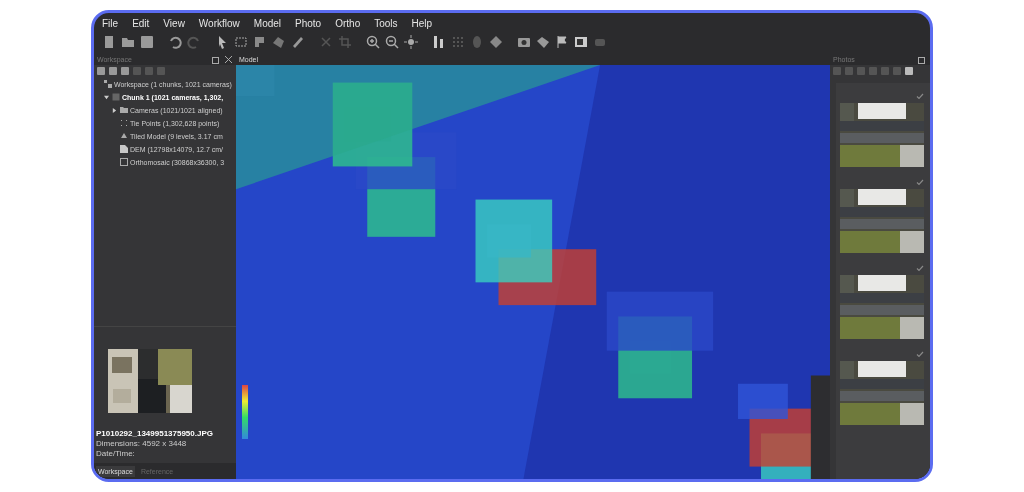  Describe the element at coordinates (298, 42) in the screenshot. I see `ruler-icon` at that location.